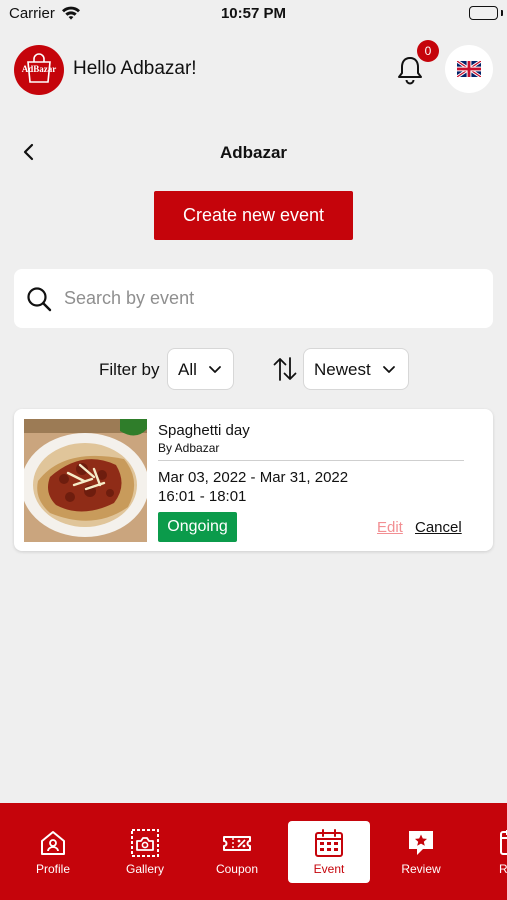 The image size is (507, 900). What do you see at coordinates (253, 215) in the screenshot?
I see `create-event-button: Create new event` at bounding box center [253, 215].